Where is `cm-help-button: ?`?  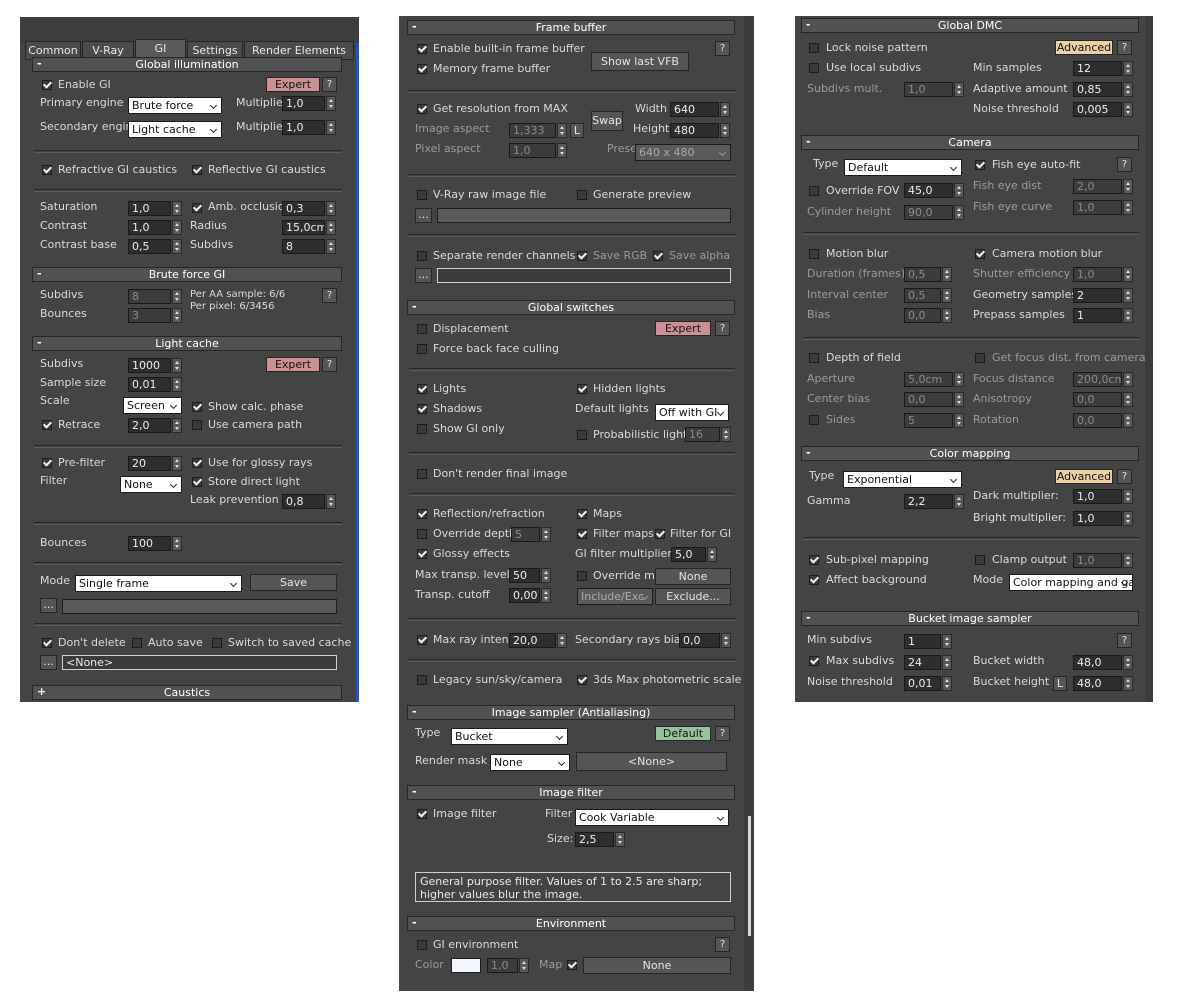
cm-help-button: ? is located at coordinates (1124, 476).